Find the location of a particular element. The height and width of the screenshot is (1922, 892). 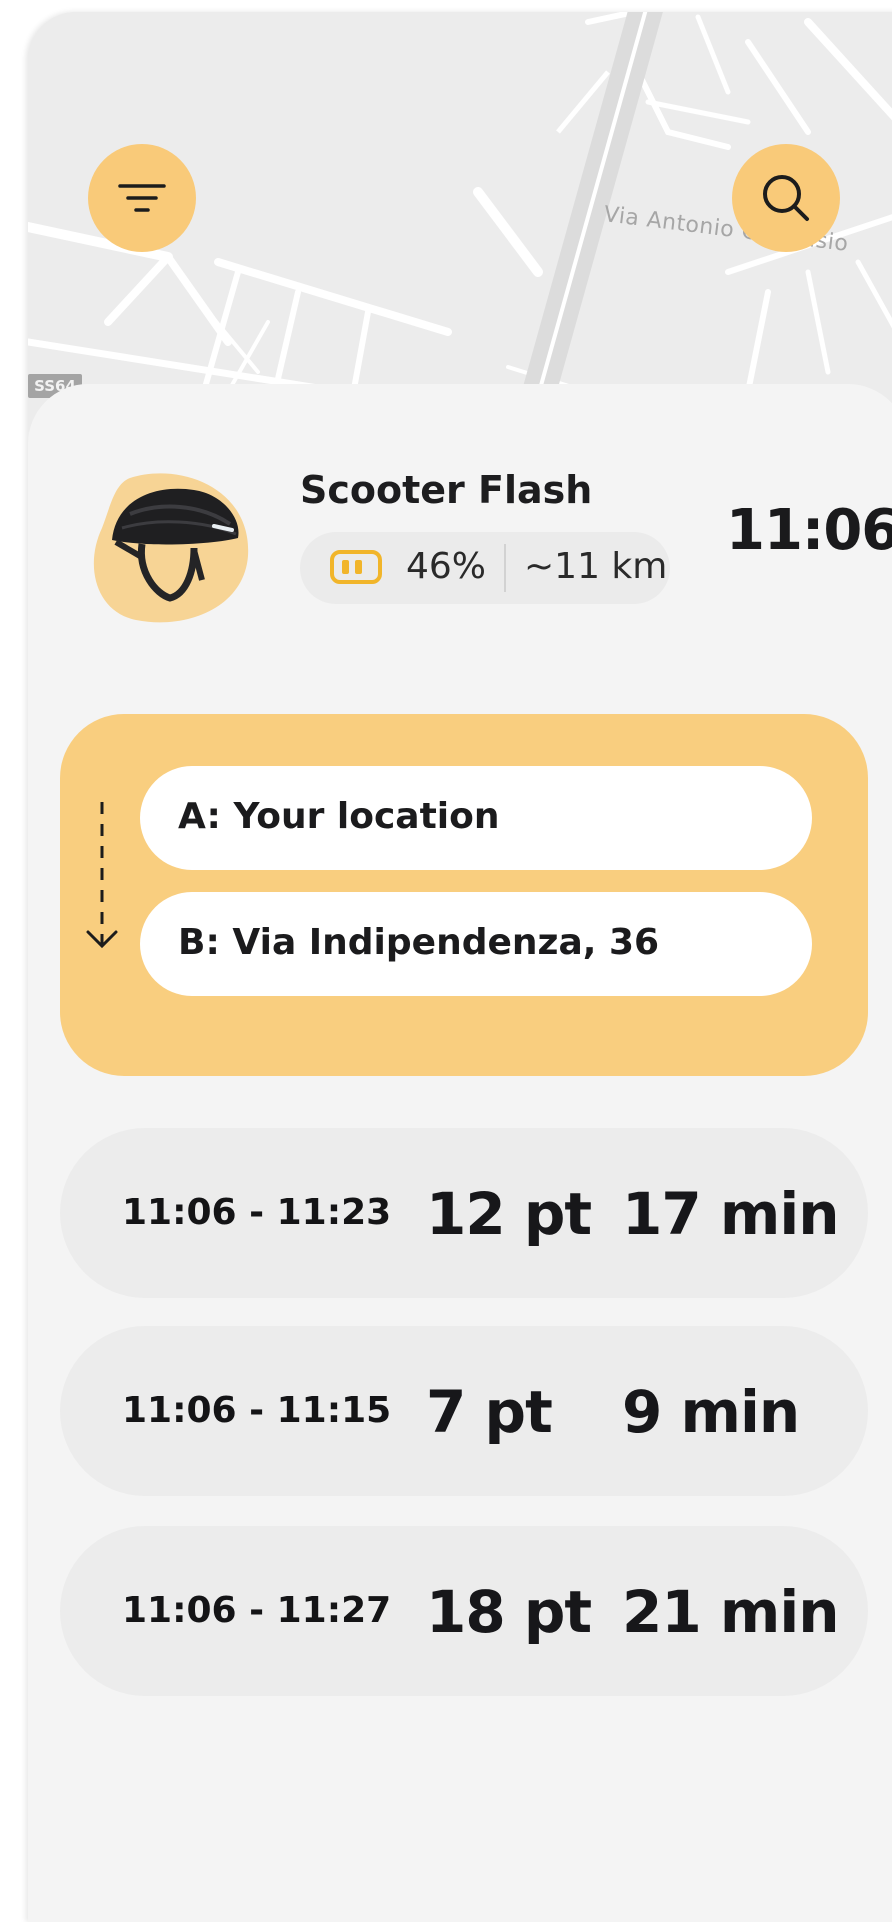

filter-icon is located at coordinates (142, 198).